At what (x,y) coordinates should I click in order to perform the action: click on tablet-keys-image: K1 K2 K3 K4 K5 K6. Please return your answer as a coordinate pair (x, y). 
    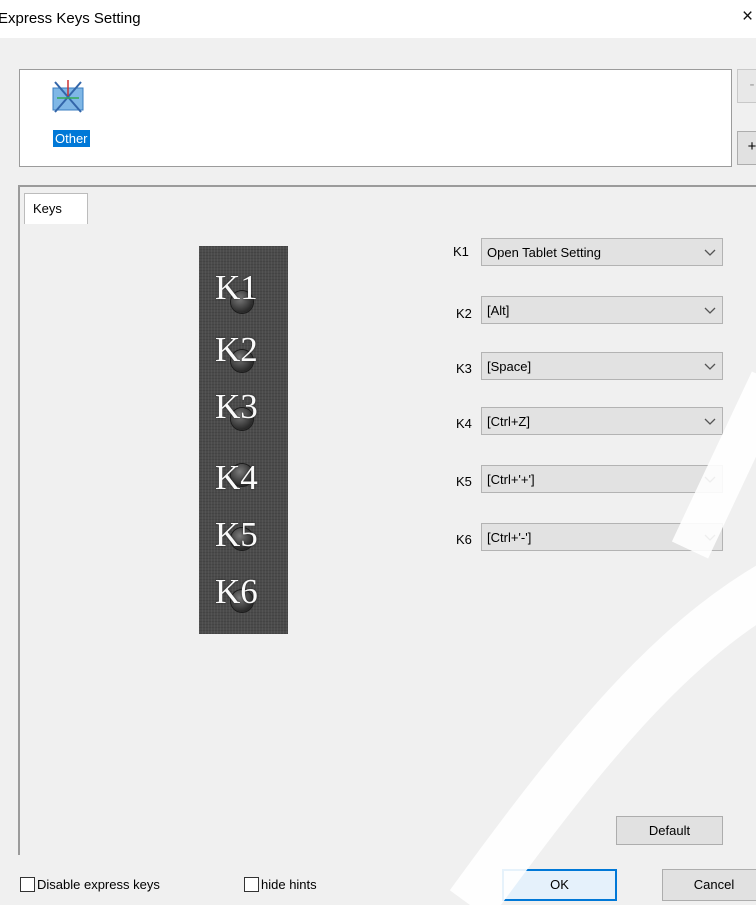
    Looking at the image, I should click on (243, 440).